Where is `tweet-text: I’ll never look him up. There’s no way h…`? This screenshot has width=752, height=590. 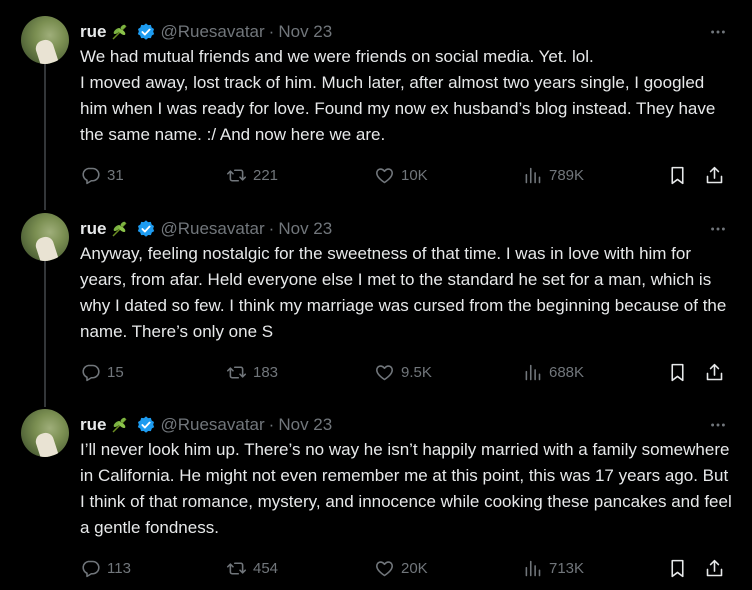
tweet-text: I’ll never look him up. There’s no way h… is located at coordinates (408, 488).